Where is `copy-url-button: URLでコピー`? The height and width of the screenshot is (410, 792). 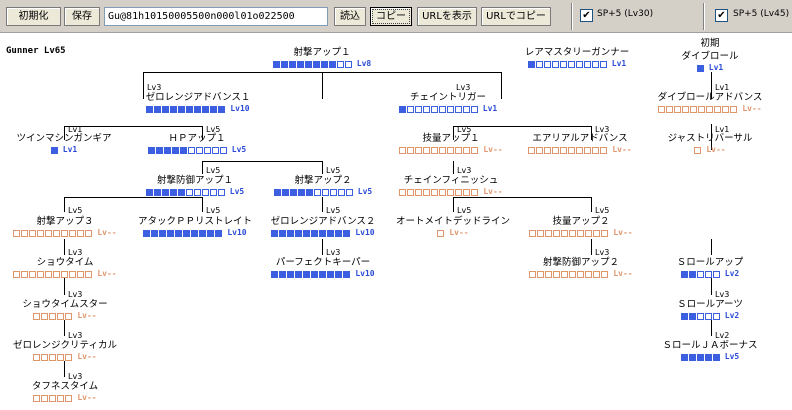 copy-url-button: URLでコピー is located at coordinates (516, 16).